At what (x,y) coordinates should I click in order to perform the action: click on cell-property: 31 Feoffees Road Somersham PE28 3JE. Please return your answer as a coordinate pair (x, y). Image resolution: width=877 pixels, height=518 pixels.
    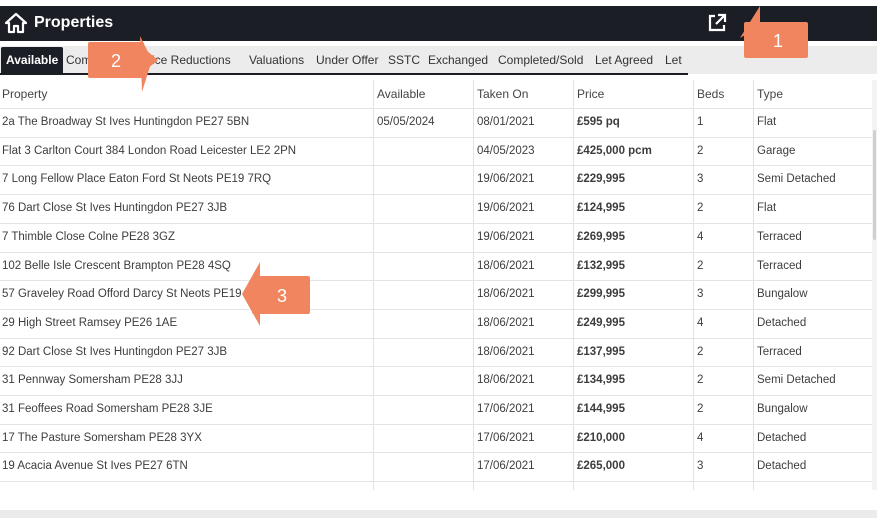
    Looking at the image, I should click on (107, 409).